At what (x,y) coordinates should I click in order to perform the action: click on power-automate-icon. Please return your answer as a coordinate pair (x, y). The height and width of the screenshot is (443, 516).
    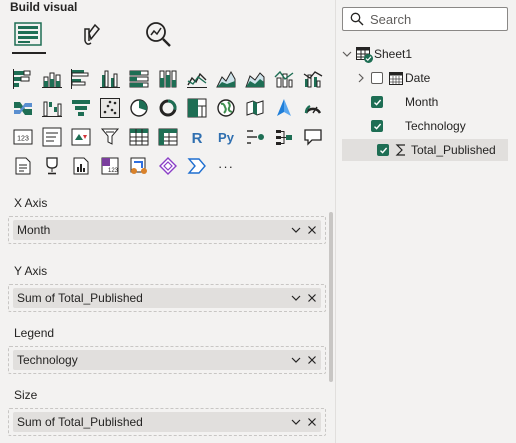
    Looking at the image, I should click on (139, 166).